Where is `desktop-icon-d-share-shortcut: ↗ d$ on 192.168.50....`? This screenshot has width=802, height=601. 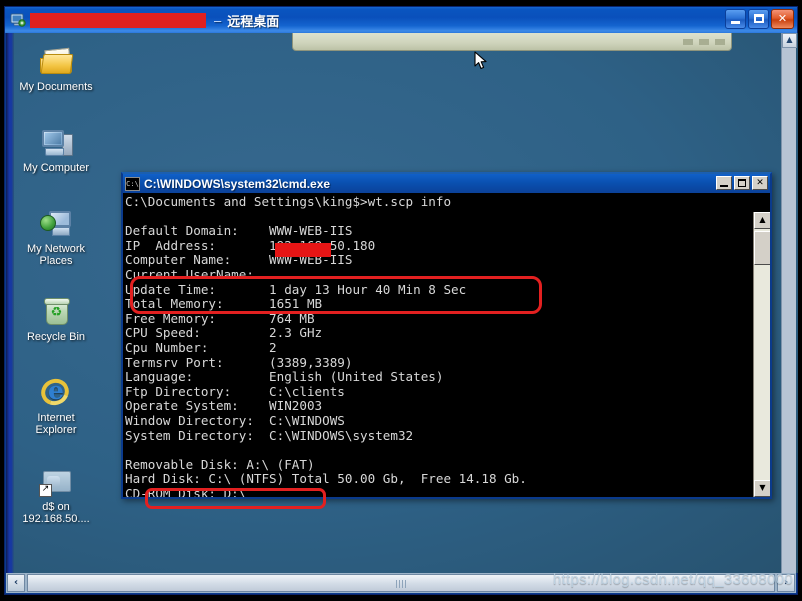 desktop-icon-d-share-shortcut: ↗ d$ on 192.168.50.... is located at coordinates (56, 495).